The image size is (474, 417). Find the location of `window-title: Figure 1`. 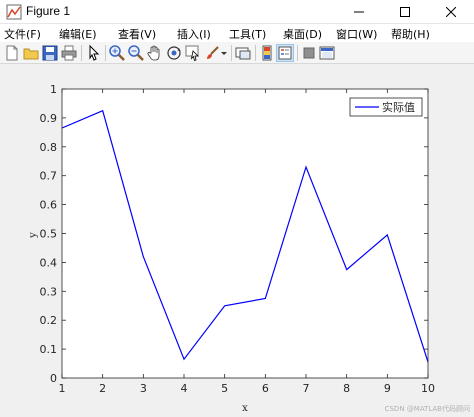

window-title: Figure 1 is located at coordinates (48, 11).